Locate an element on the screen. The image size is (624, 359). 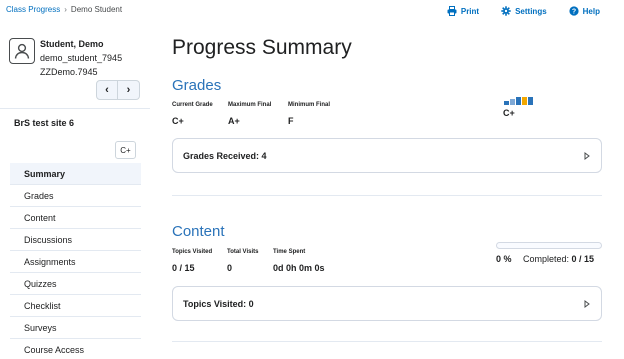
minimum-final-value: F is located at coordinates (291, 121).